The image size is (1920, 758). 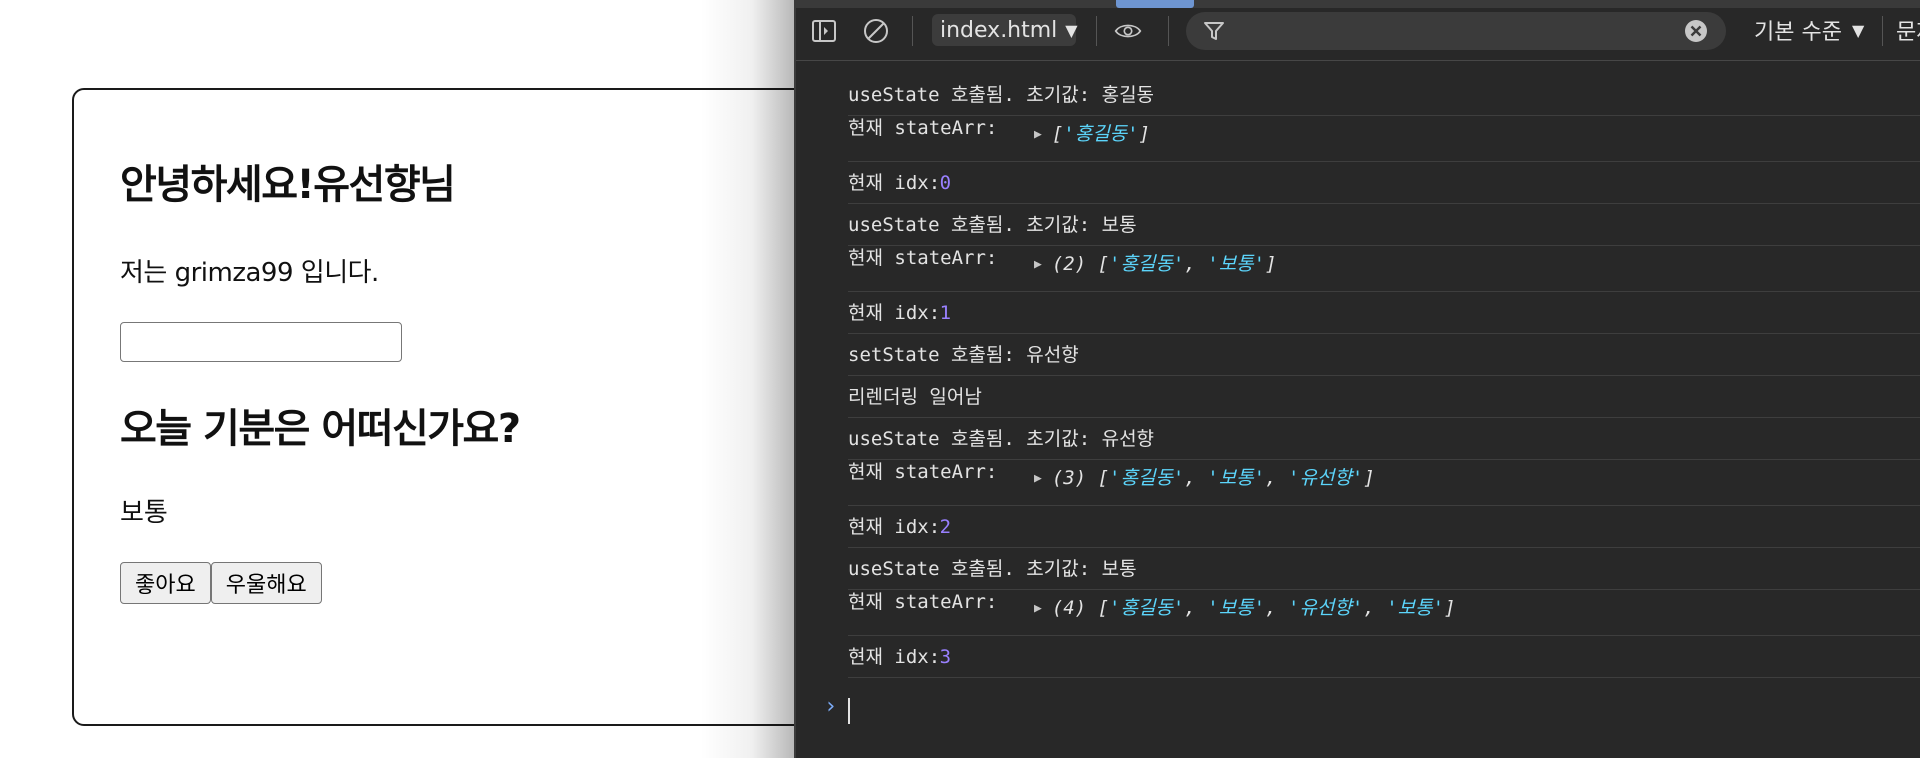 I want to click on console-log-row: 현재 stateArr: ▶ ['홍길동'], so click(x=1384, y=139).